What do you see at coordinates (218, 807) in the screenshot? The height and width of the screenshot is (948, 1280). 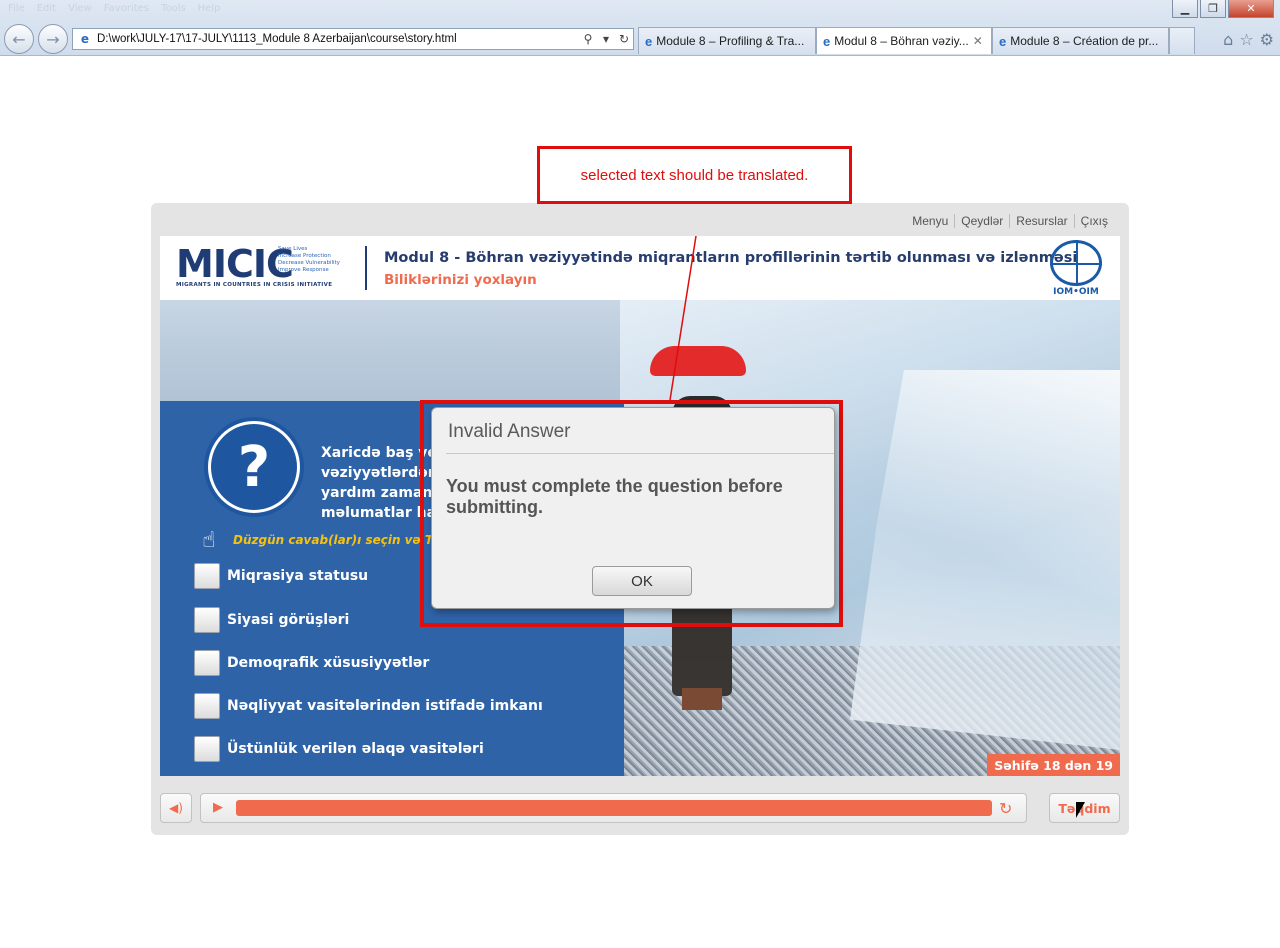 I see `play-icon: ▶` at bounding box center [218, 807].